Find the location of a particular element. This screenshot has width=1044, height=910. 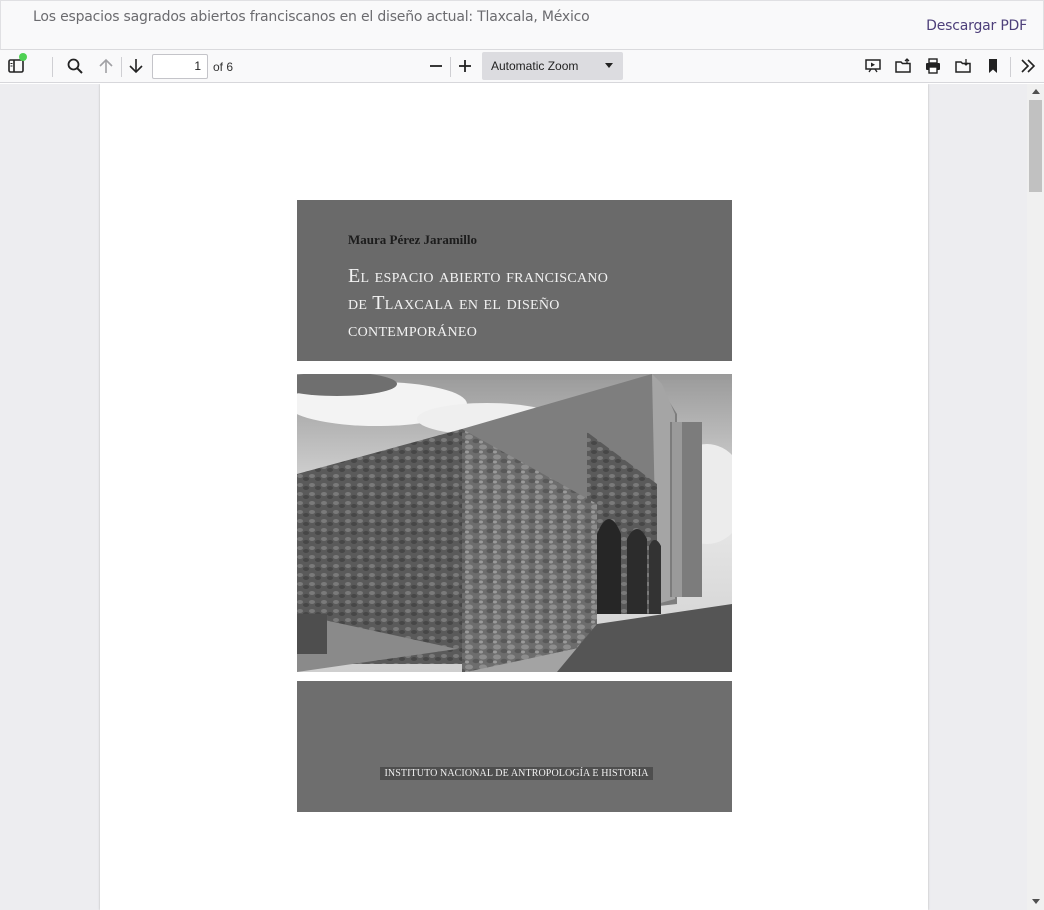

zoom-select-value: Automatic Zoom is located at coordinates (535, 66).